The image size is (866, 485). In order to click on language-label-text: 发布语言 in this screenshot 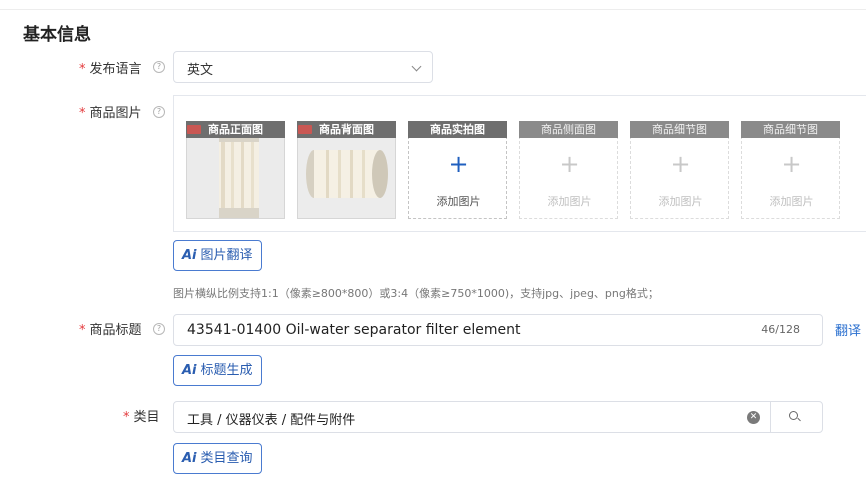, I will do `click(115, 69)`.